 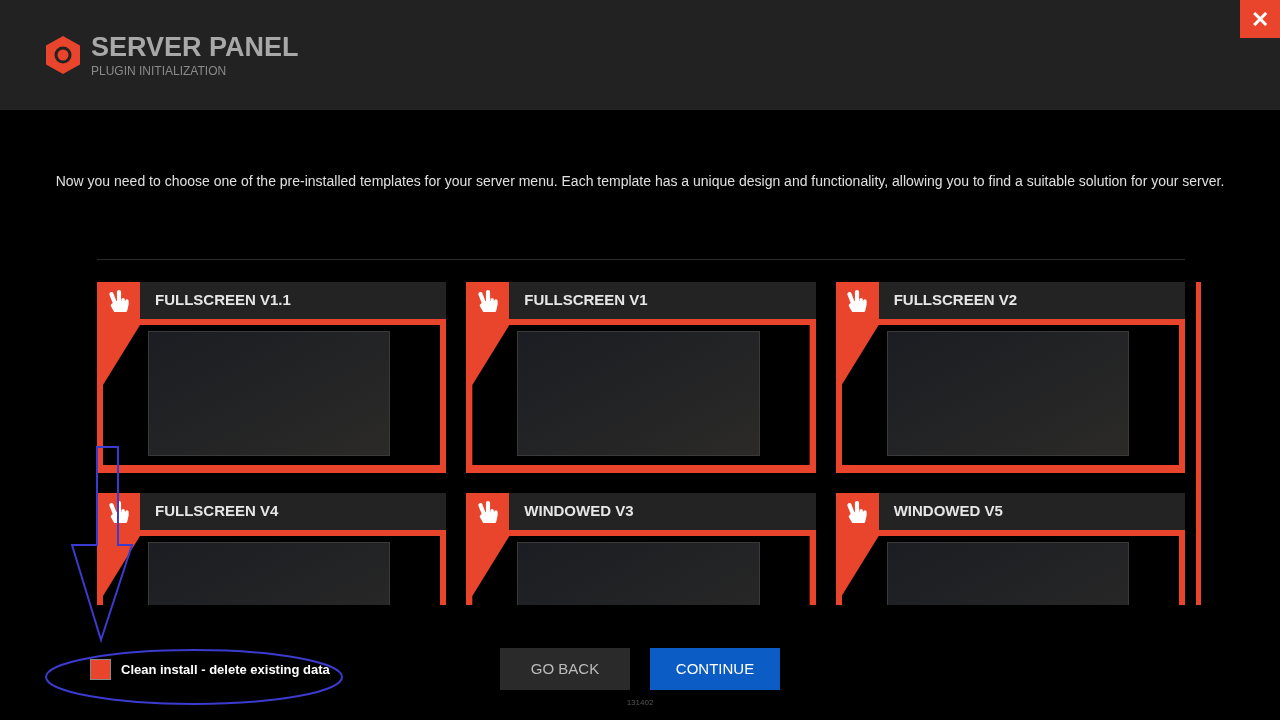 What do you see at coordinates (1198, 443) in the screenshot?
I see `scrollbar` at bounding box center [1198, 443].